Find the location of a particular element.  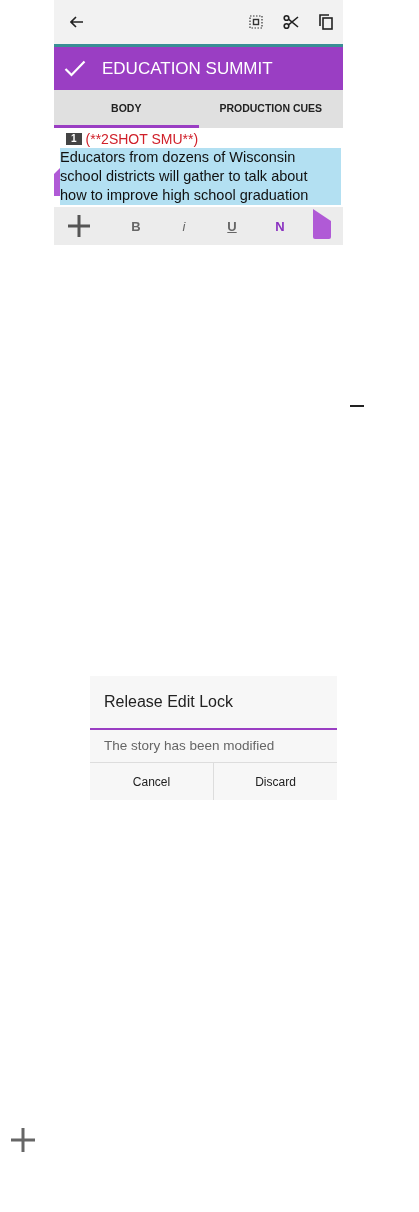

selection-handle-icon is located at coordinates (322, 224).